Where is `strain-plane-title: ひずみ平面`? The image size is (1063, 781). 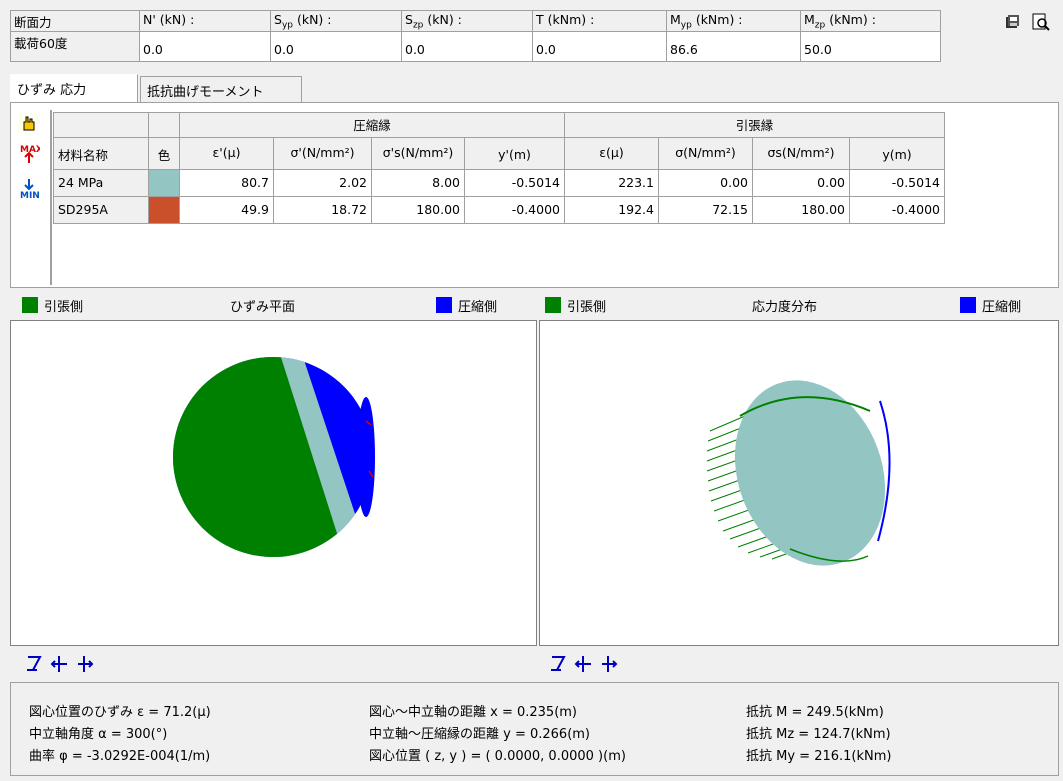
strain-plane-title: ひずみ平面 is located at coordinates (263, 307).